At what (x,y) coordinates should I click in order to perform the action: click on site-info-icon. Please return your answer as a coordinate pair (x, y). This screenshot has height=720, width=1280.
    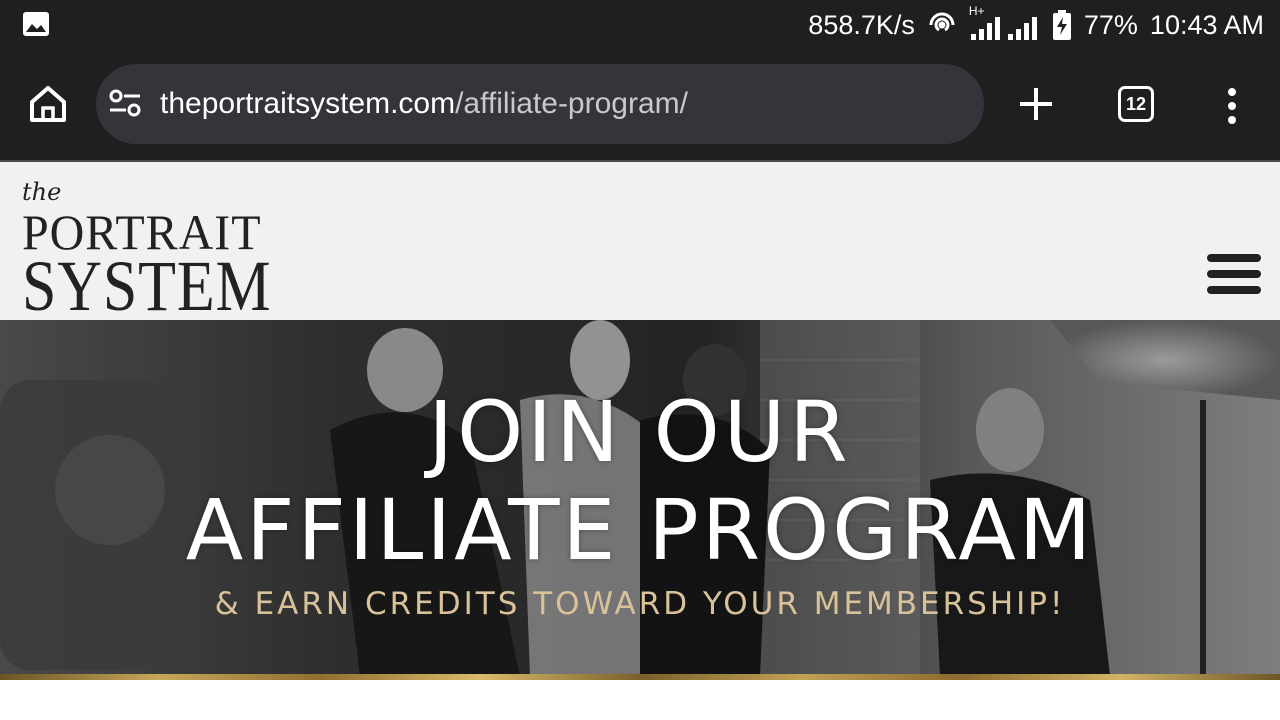
    Looking at the image, I should click on (125, 104).